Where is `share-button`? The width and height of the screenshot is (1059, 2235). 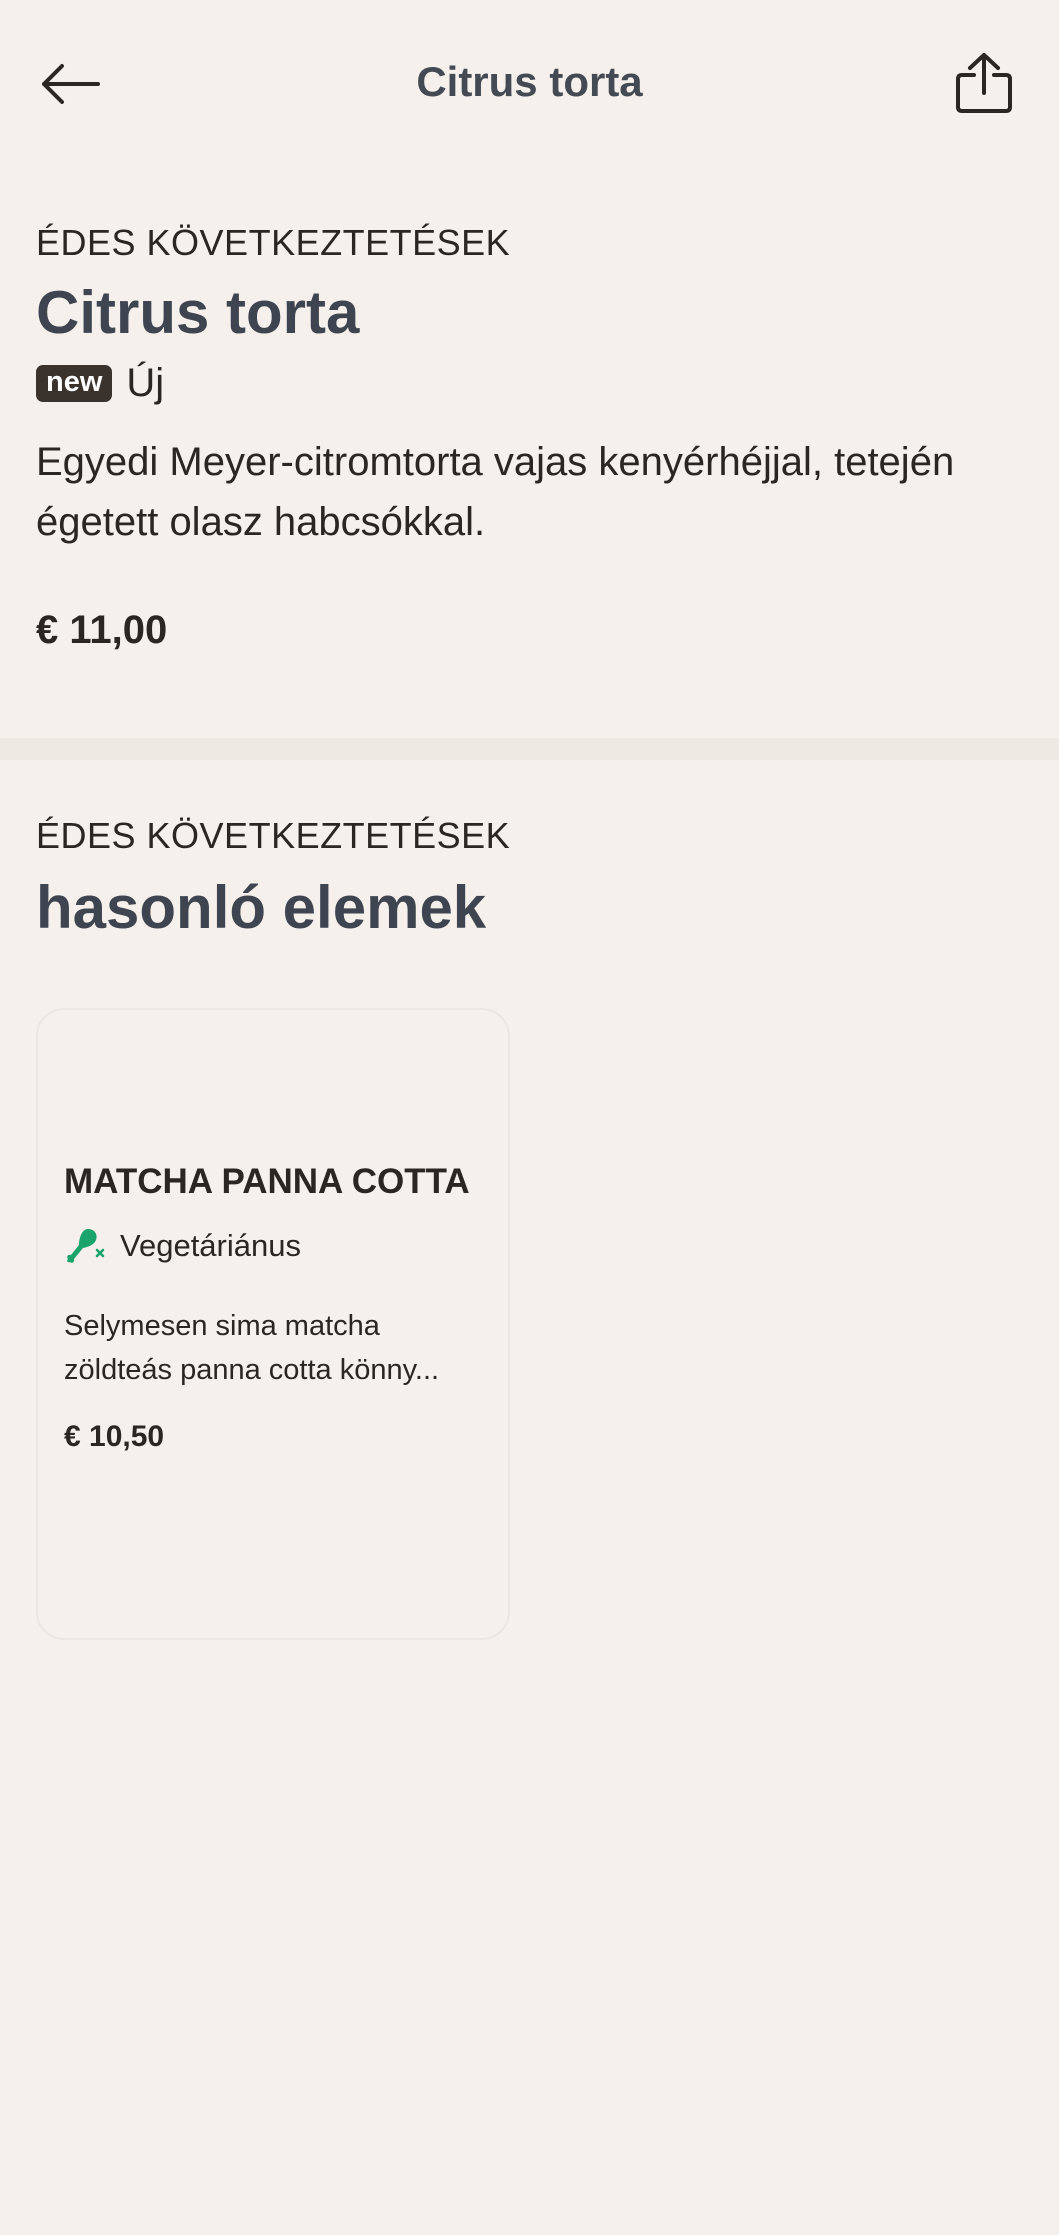
share-button is located at coordinates (984, 83).